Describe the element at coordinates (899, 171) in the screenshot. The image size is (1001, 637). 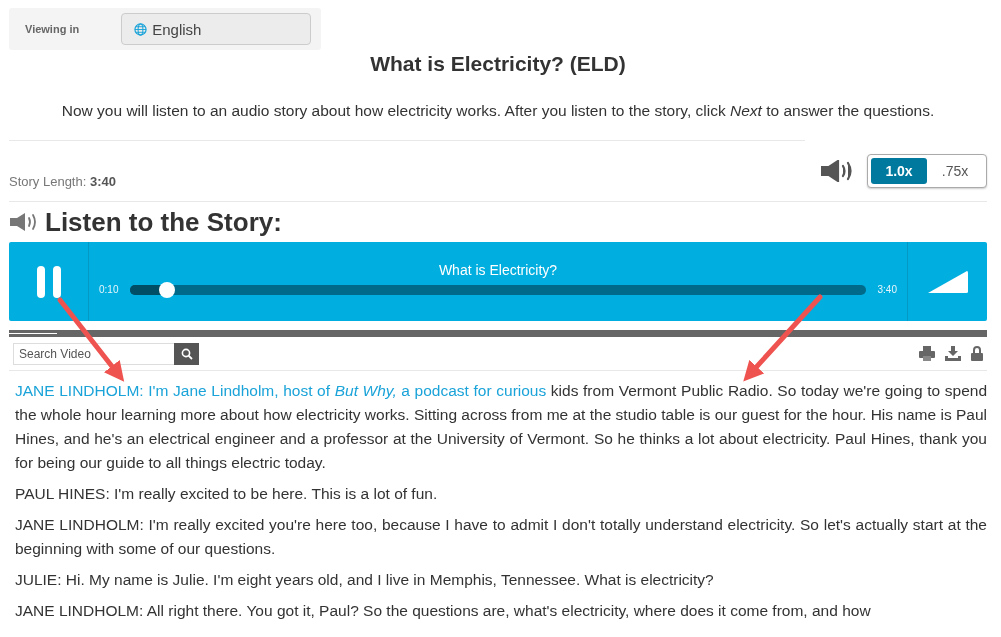
I see `speed-option: 1.0x` at that location.